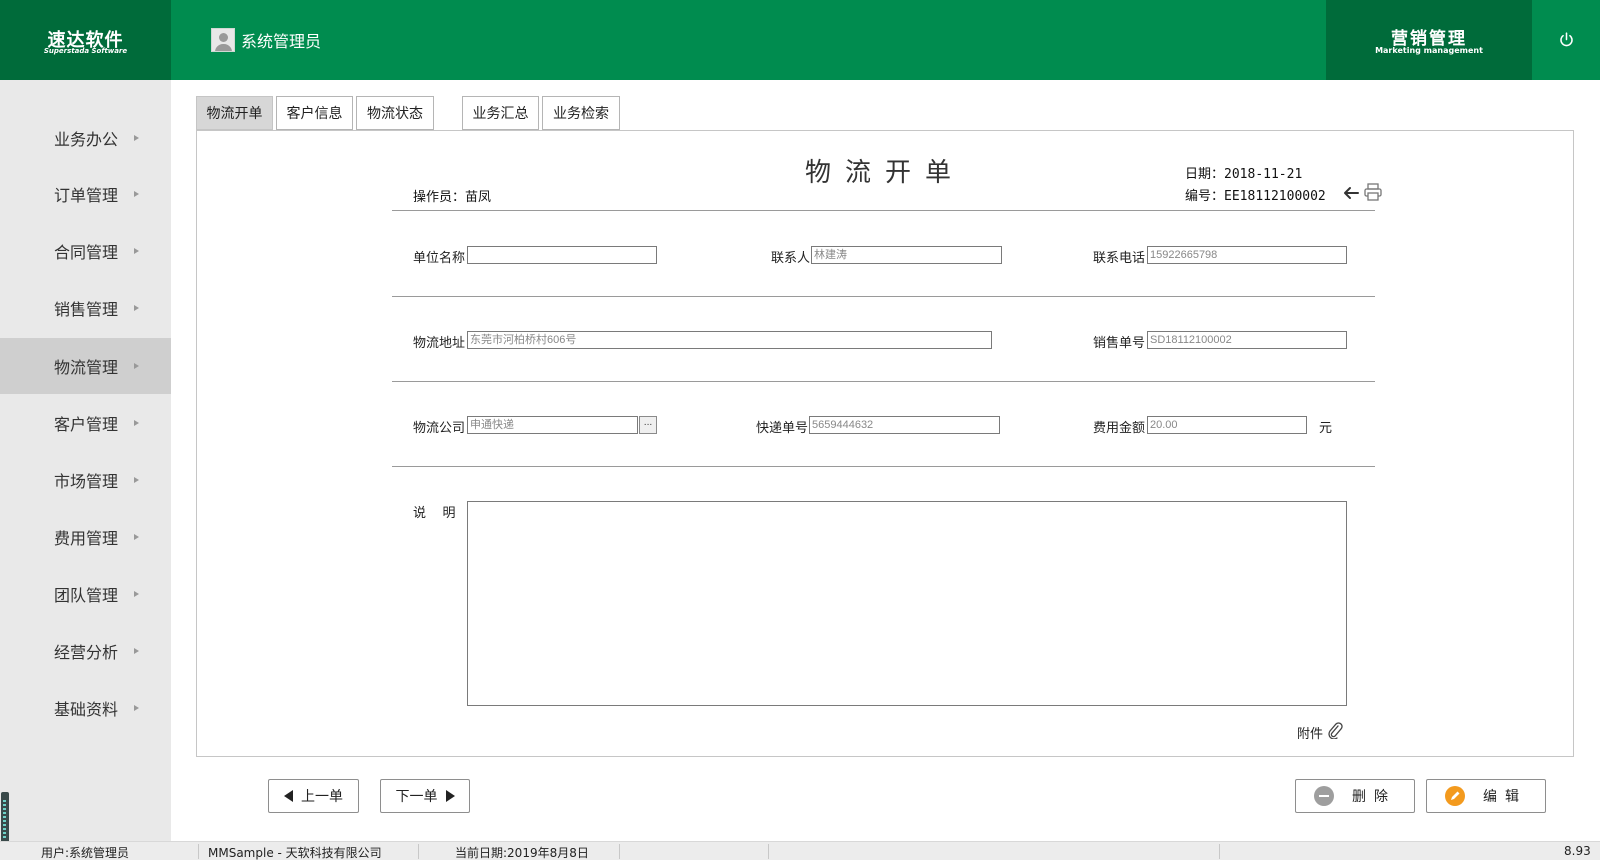 Image resolution: width=1600 pixels, height=860 pixels. I want to click on pencil-circle-icon, so click(1455, 796).